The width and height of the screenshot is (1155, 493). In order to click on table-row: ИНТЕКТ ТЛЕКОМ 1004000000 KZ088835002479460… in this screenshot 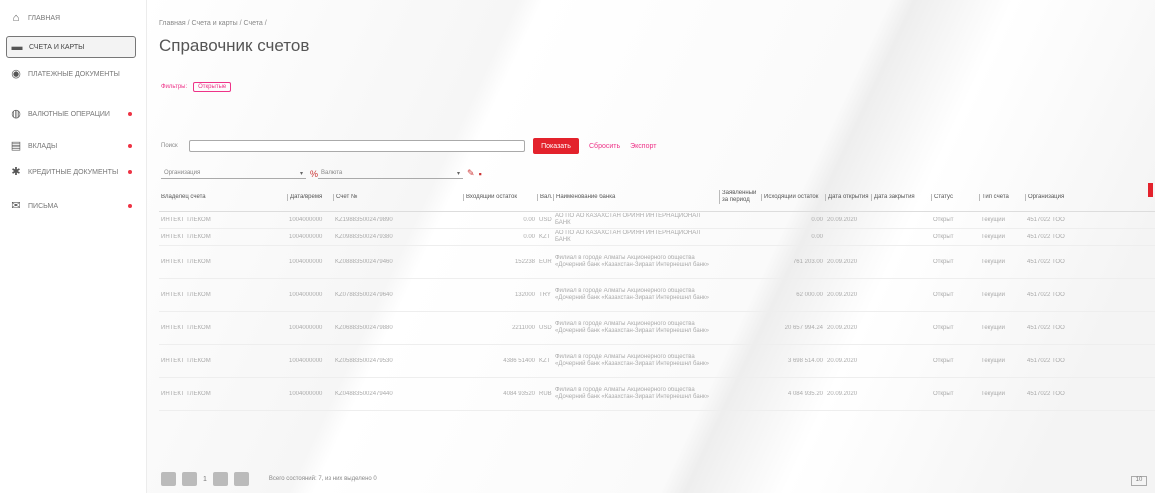, I will do `click(657, 262)`.